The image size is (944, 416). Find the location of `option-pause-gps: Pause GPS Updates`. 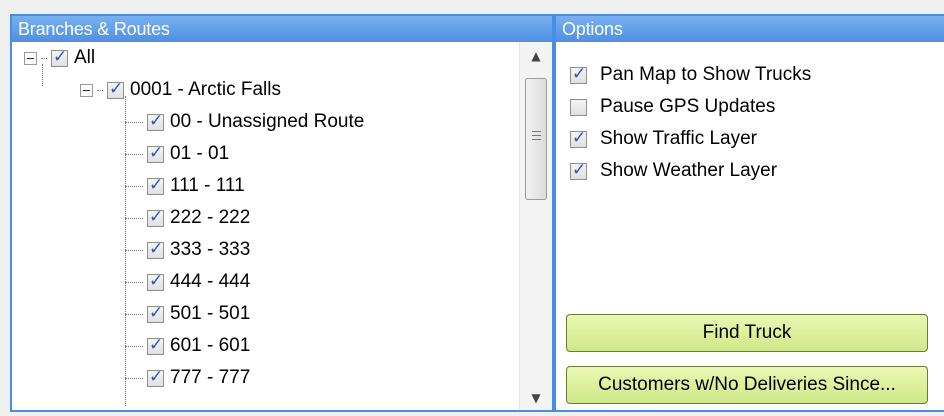

option-pause-gps: Pause GPS Updates is located at coordinates (672, 107).